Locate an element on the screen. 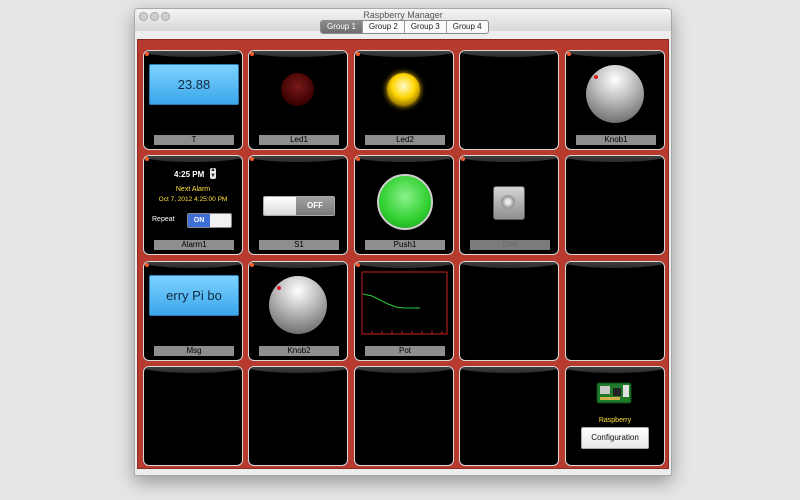 Image resolution: width=800 pixels, height=500 pixels. group-tabs: Group 1 Group 2 Group 3 Group 4 is located at coordinates (404, 27).